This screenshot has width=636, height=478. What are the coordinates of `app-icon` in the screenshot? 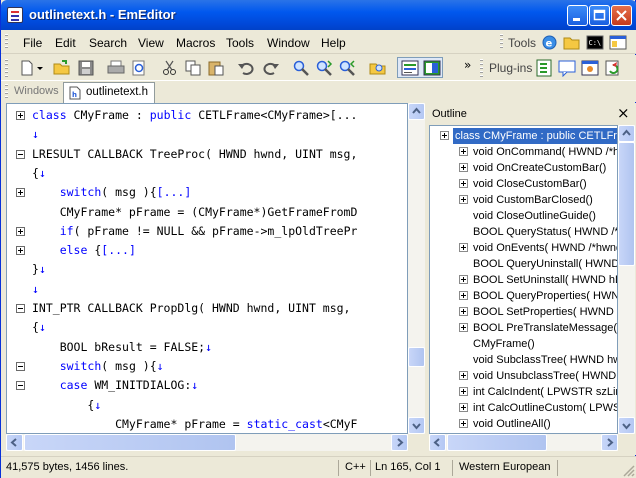 It's located at (15, 15).